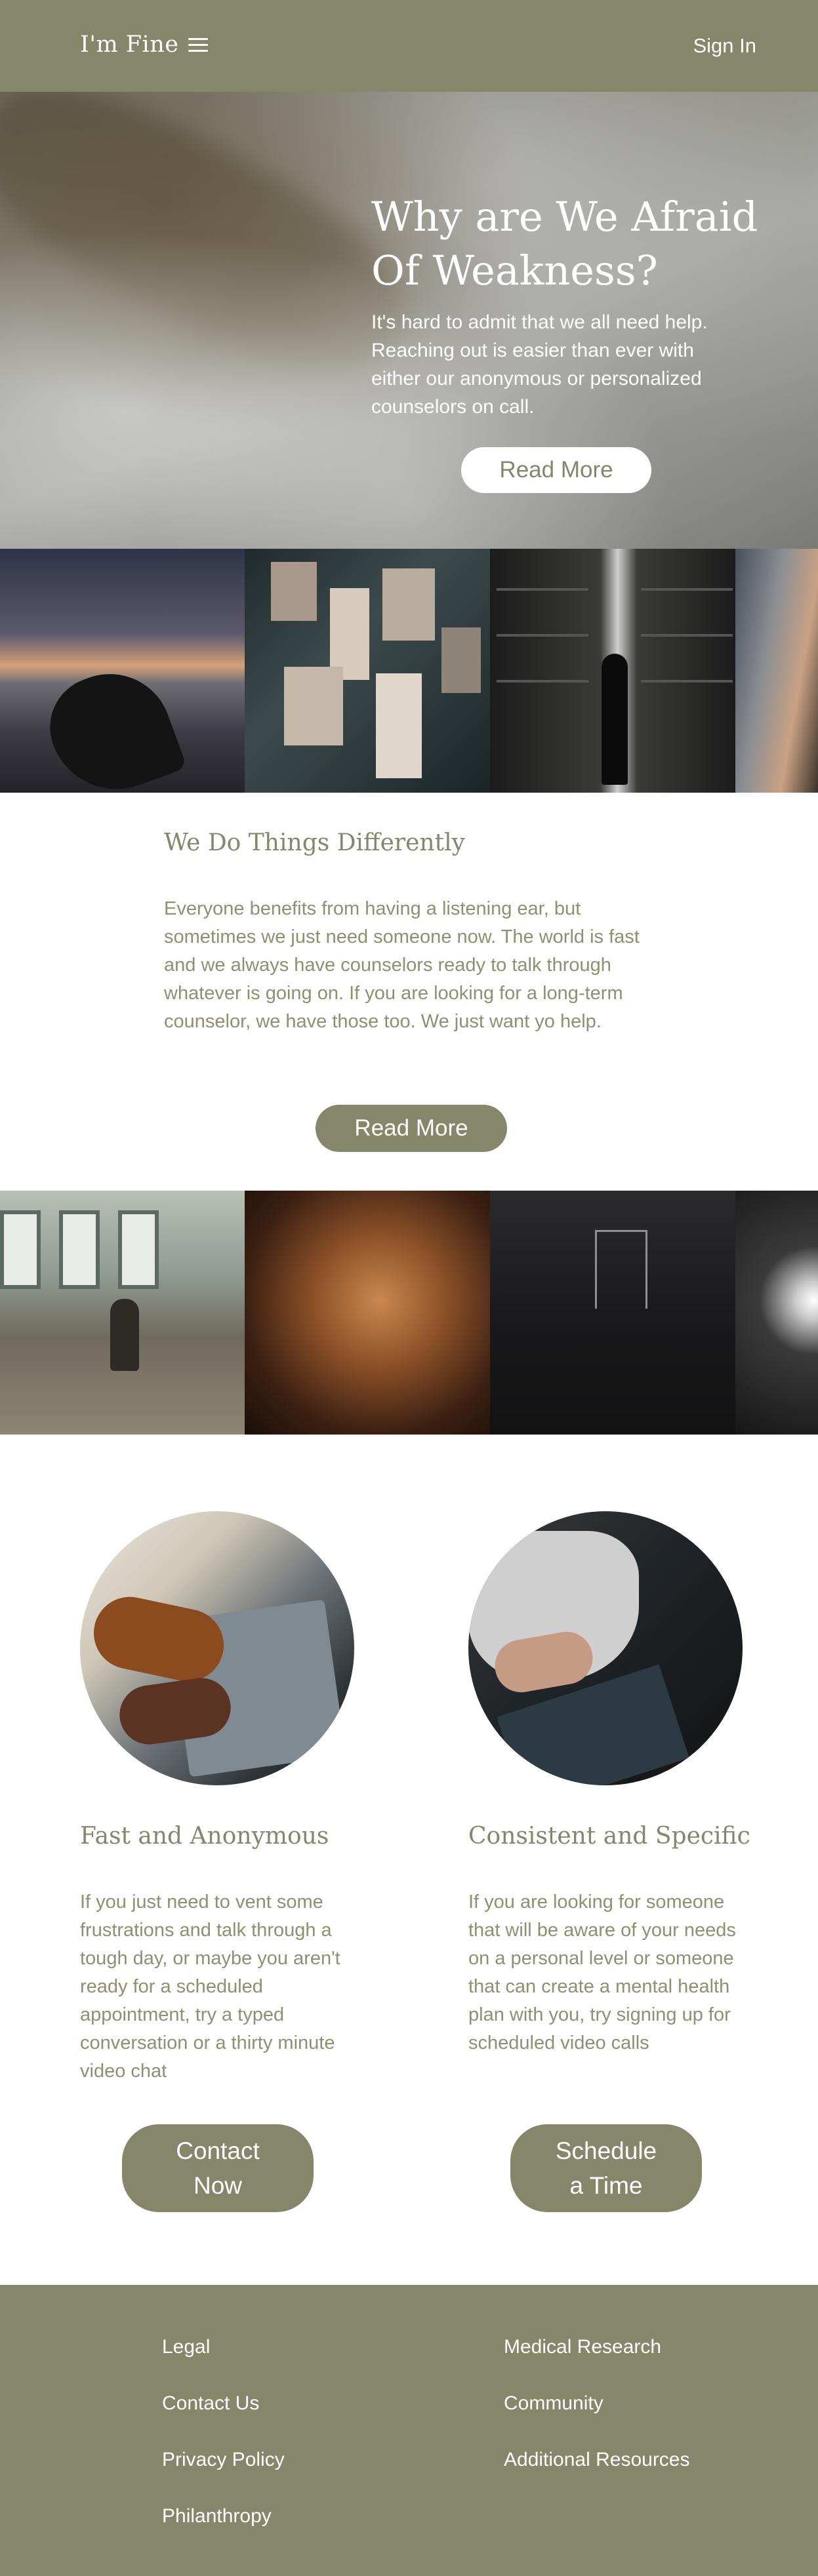 This screenshot has height=2576, width=818. Describe the element at coordinates (217, 2516) in the screenshot. I see `footer-link-philanthropy: Philanthropy` at that location.